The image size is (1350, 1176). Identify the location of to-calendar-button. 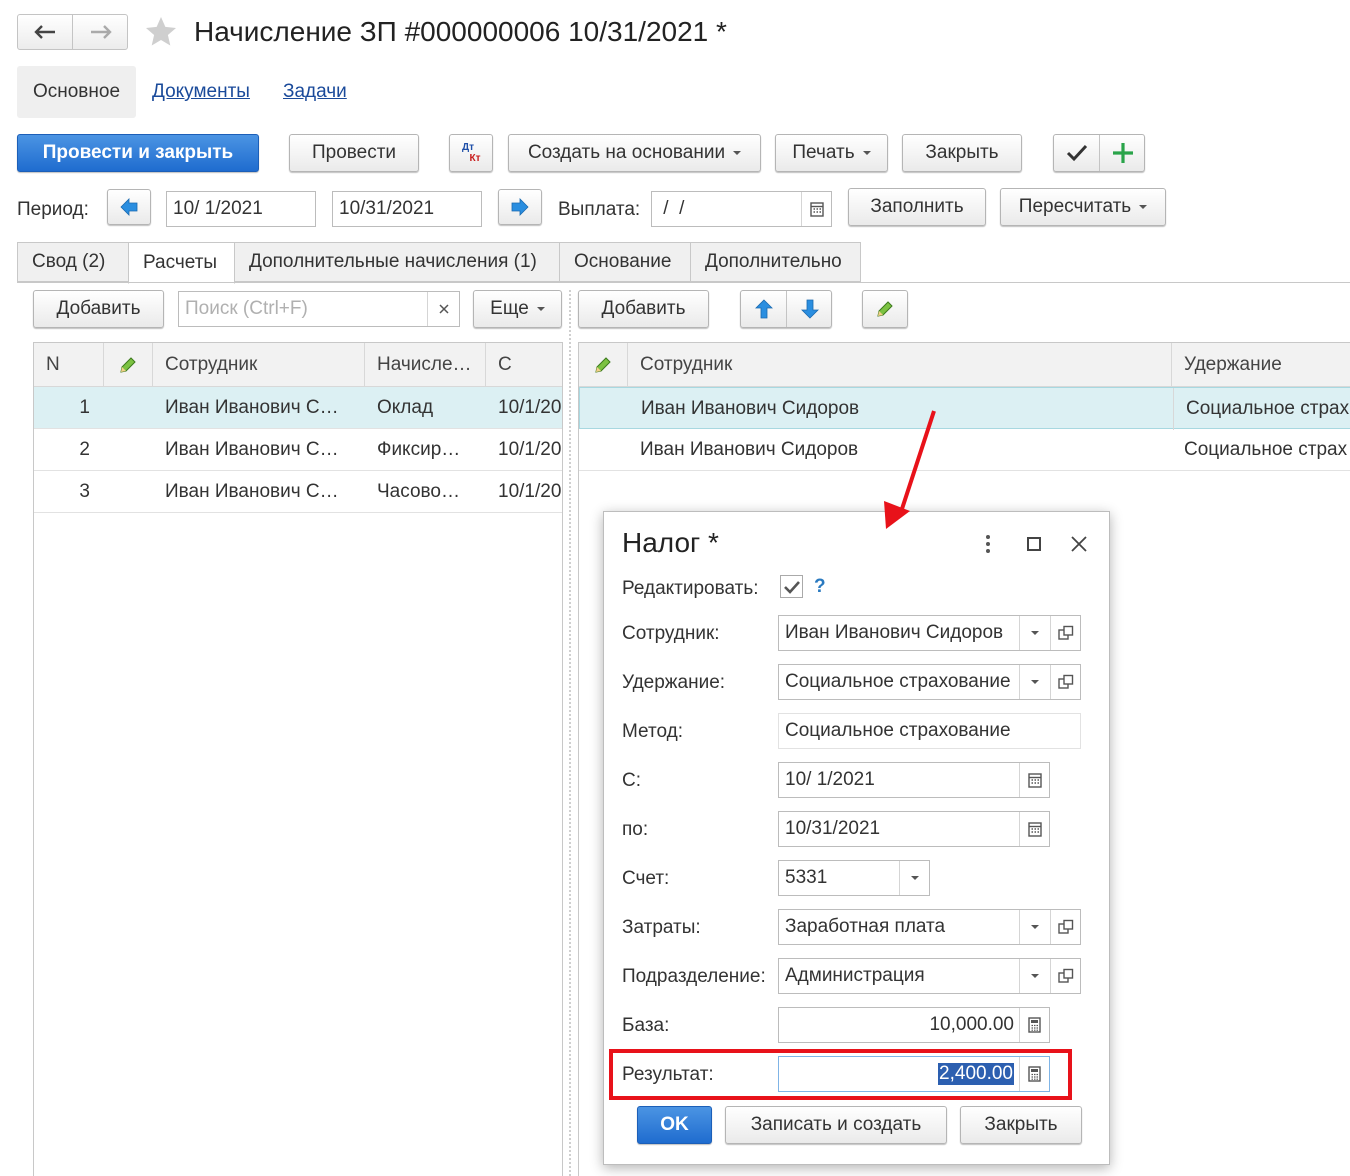
(1034, 829).